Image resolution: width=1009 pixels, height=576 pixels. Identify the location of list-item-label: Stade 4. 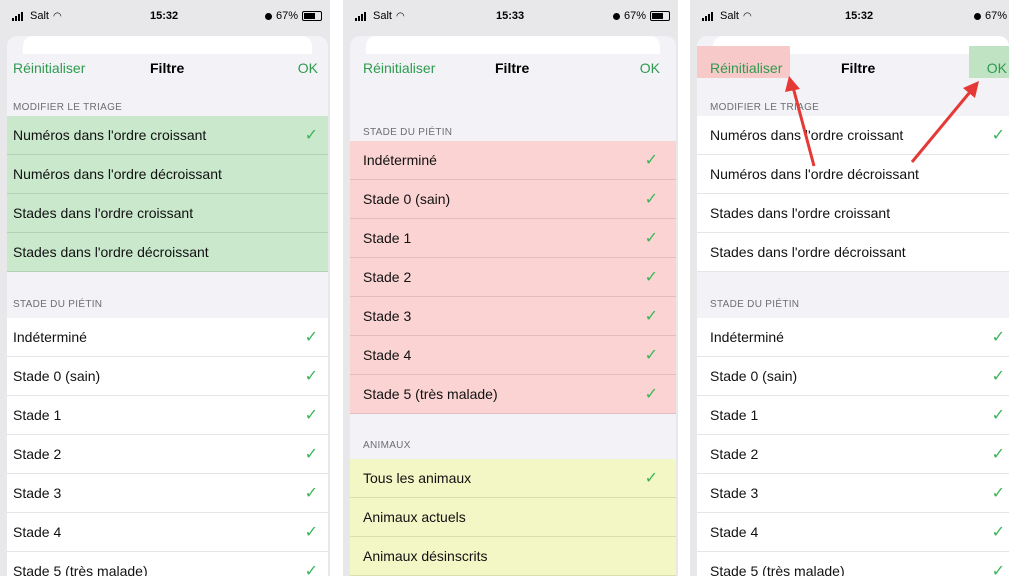
(37, 532).